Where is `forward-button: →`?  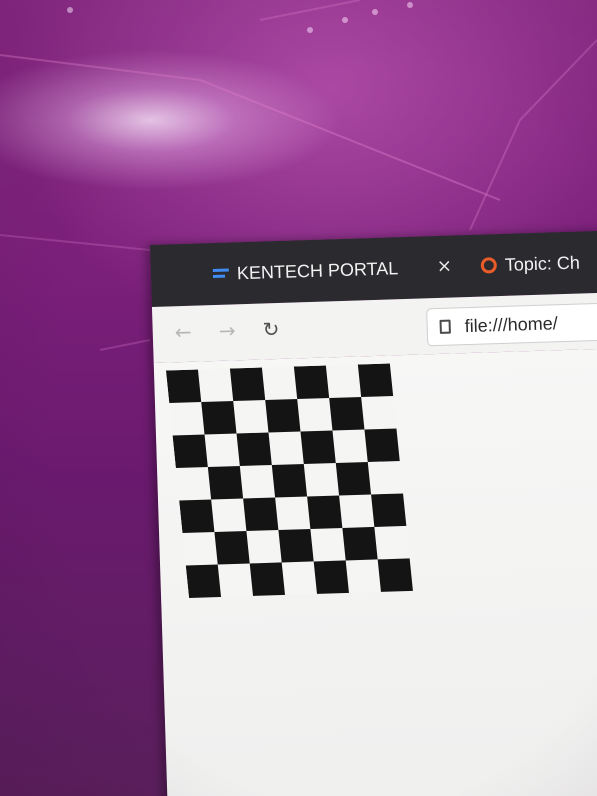
forward-button: → is located at coordinates (227, 330).